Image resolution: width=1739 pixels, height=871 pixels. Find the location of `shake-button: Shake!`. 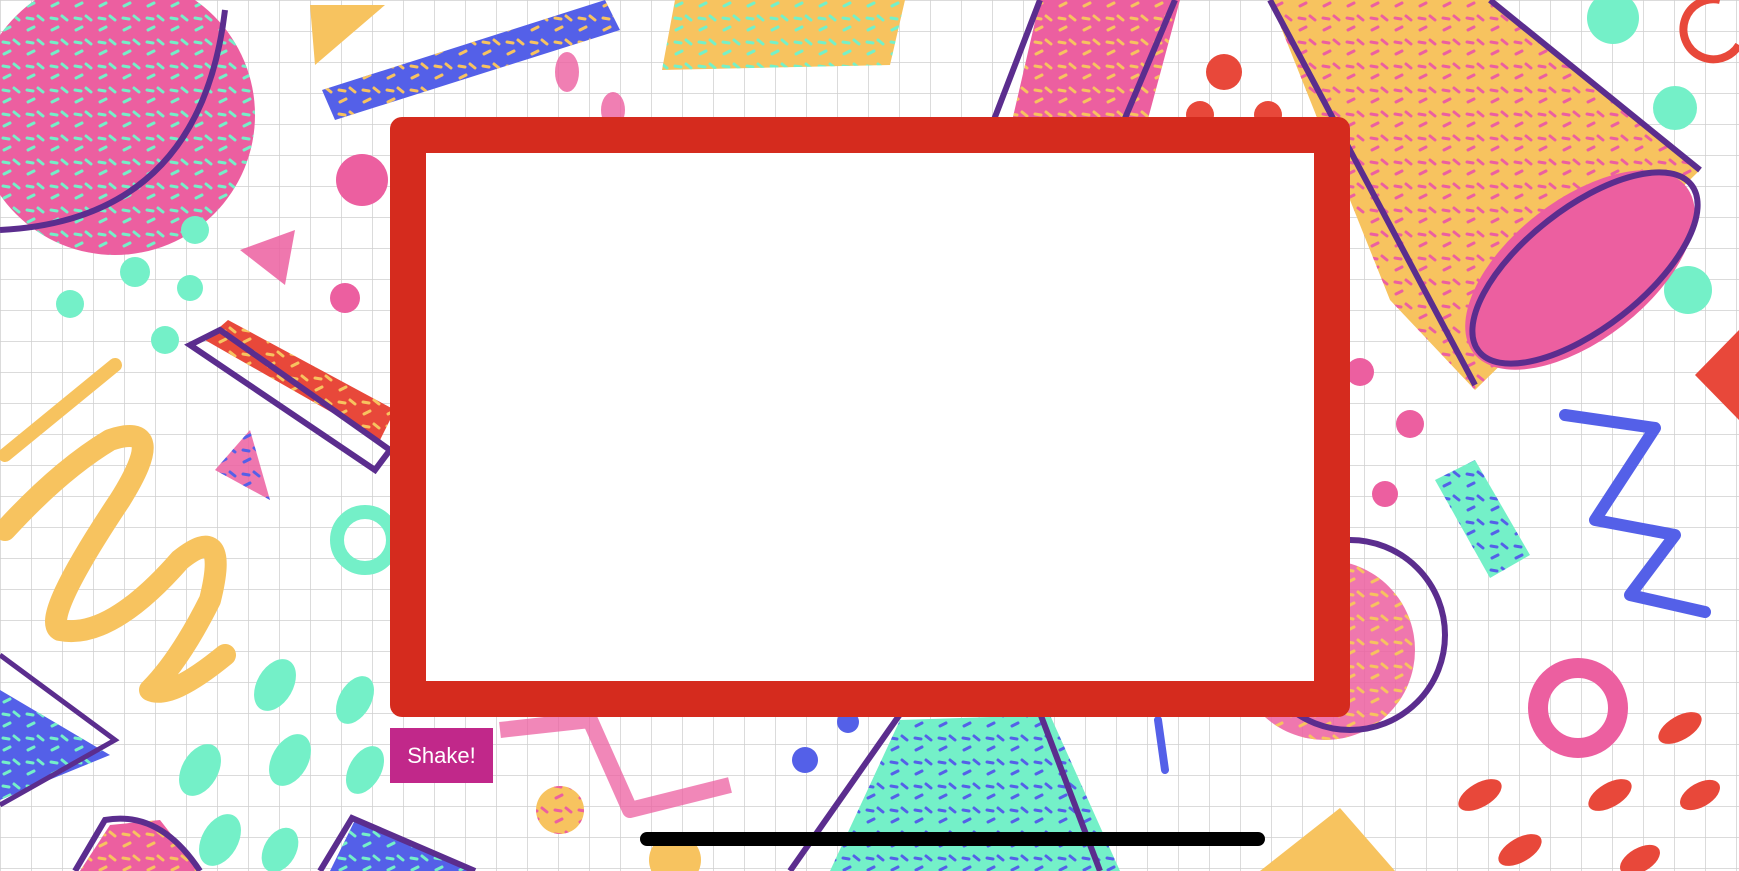

shake-button: Shake! is located at coordinates (441, 755).